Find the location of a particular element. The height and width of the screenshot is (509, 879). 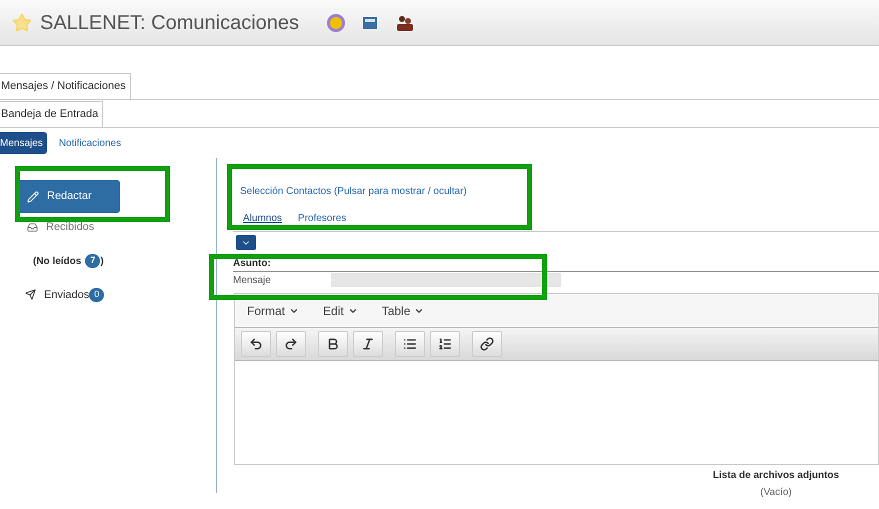

link-icon is located at coordinates (487, 344).